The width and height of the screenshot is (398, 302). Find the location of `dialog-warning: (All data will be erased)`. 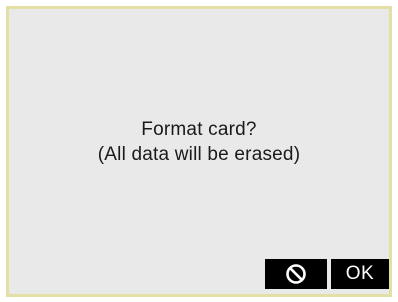

dialog-warning: (All data will be erased) is located at coordinates (199, 154).